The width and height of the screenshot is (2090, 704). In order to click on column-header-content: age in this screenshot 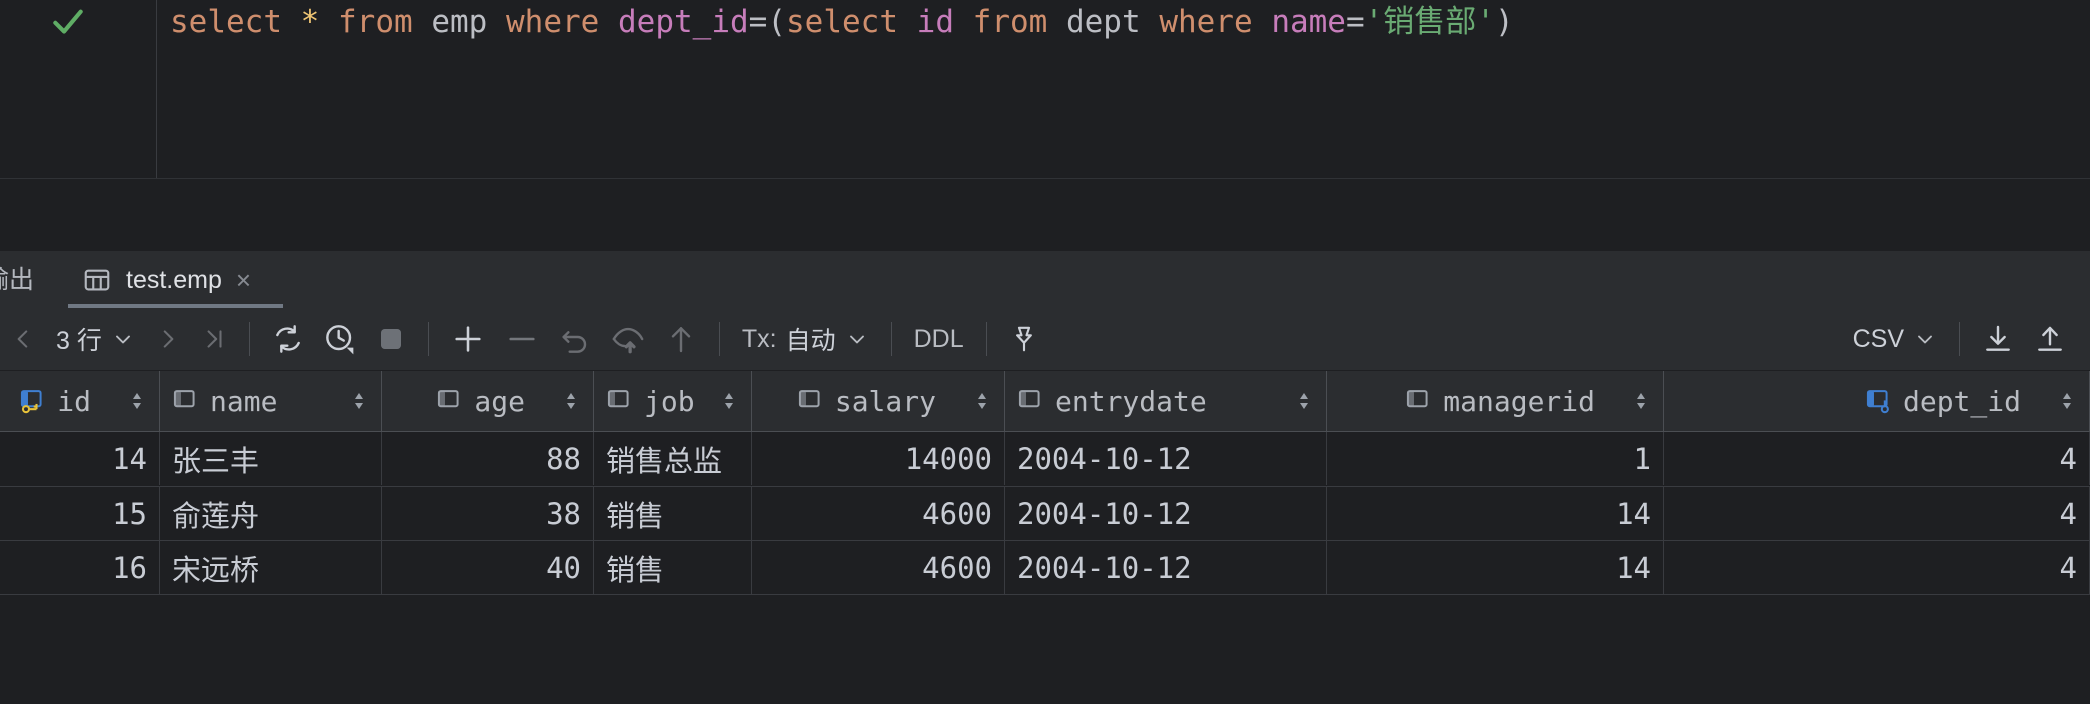, I will do `click(480, 401)`.